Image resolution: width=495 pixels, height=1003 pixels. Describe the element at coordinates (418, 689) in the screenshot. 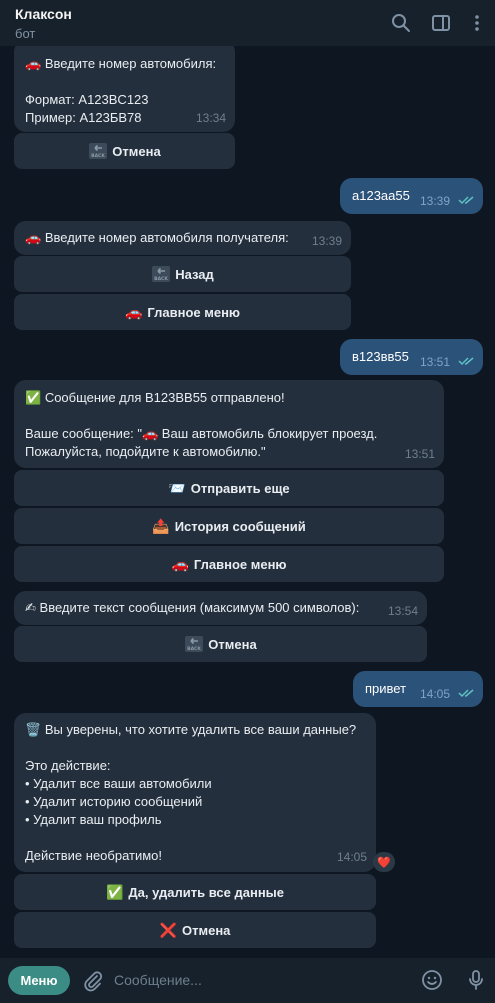

I see `user-message: привет 14:05` at that location.